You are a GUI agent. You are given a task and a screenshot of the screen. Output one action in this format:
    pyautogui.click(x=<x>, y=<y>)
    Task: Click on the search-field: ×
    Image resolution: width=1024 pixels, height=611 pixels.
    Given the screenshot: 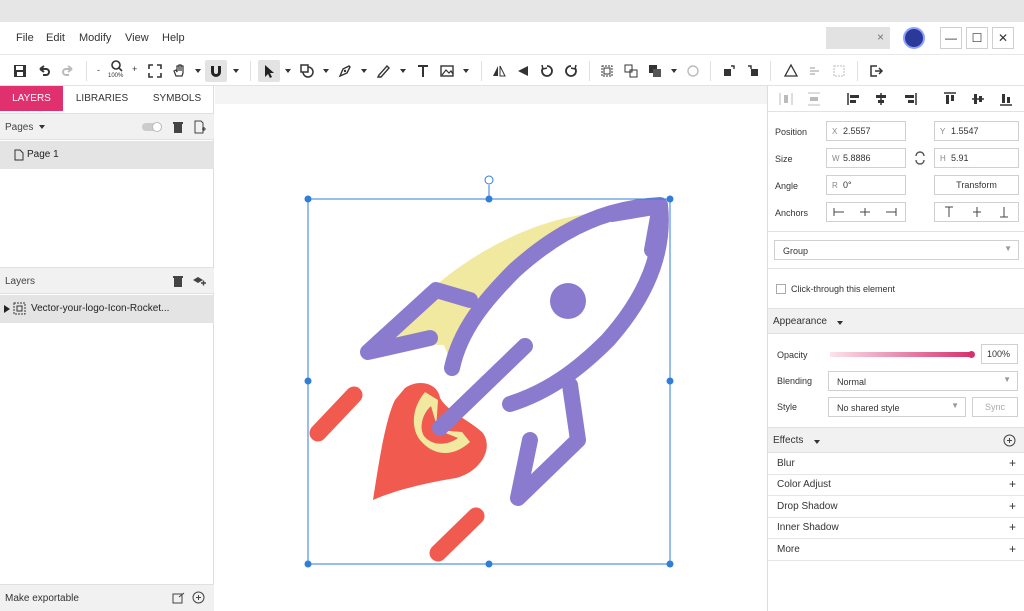 What is the action you would take?
    pyautogui.click(x=858, y=38)
    